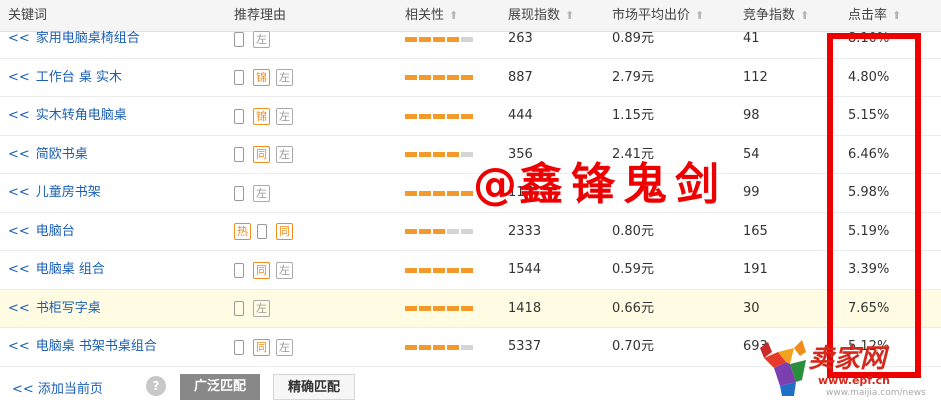 Image resolution: width=941 pixels, height=400 pixels. What do you see at coordinates (62, 154) in the screenshot?
I see `keyword-text: 简欧书桌` at bounding box center [62, 154].